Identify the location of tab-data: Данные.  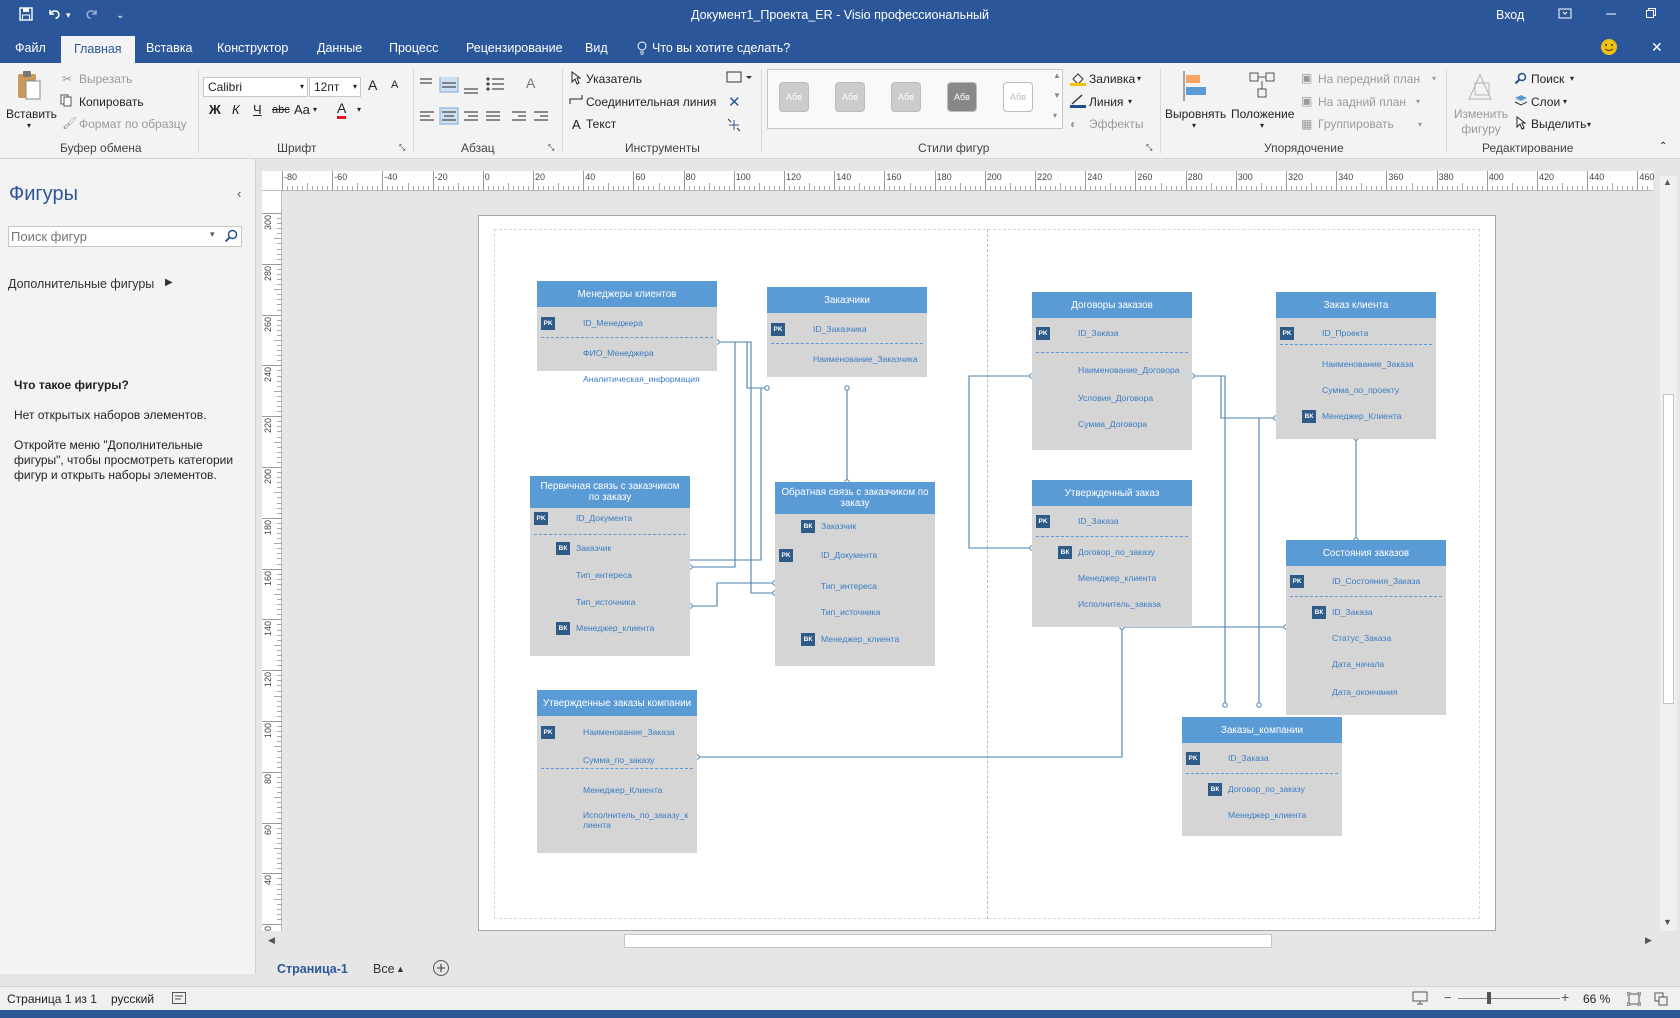
(339, 48).